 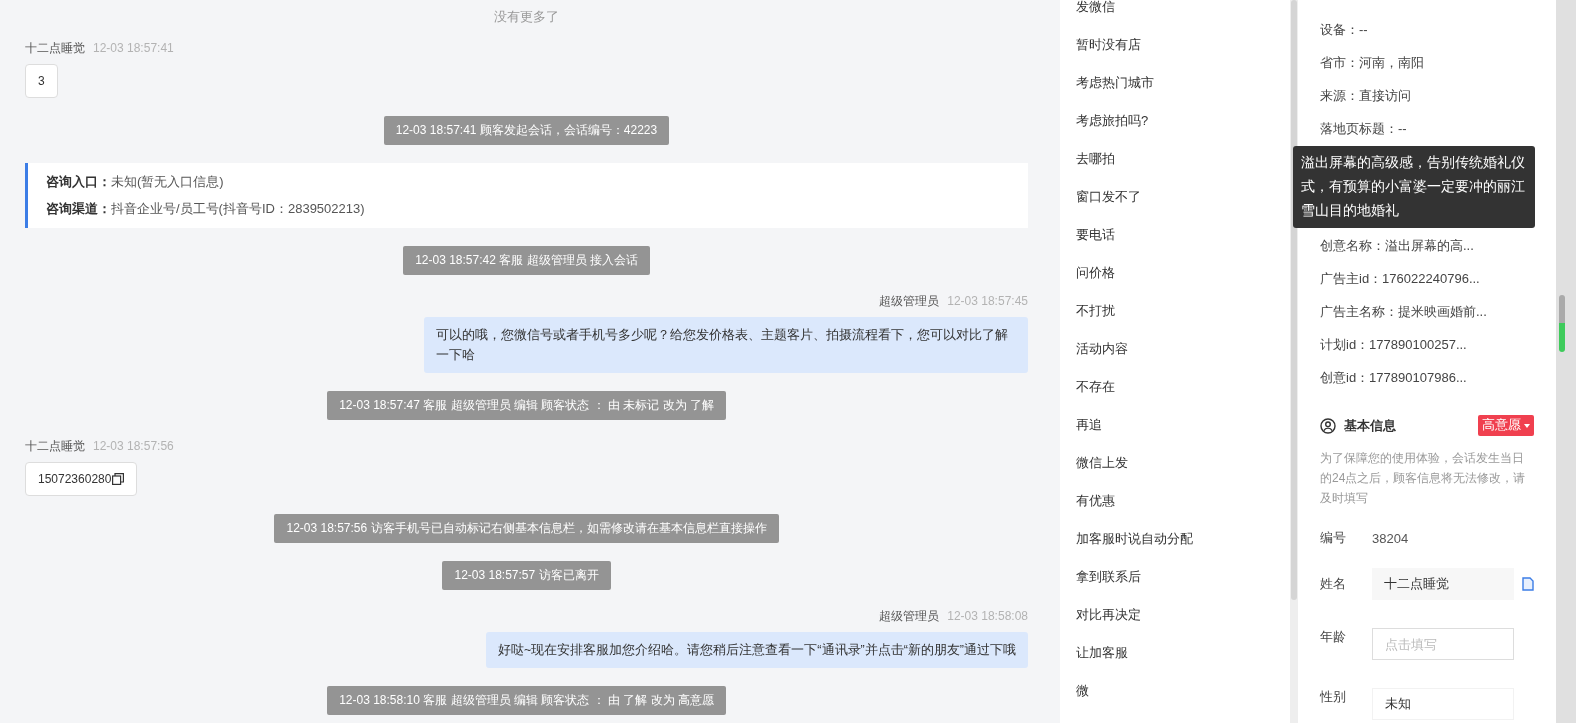 I want to click on visitor-field: 设备：--, so click(x=1427, y=34).